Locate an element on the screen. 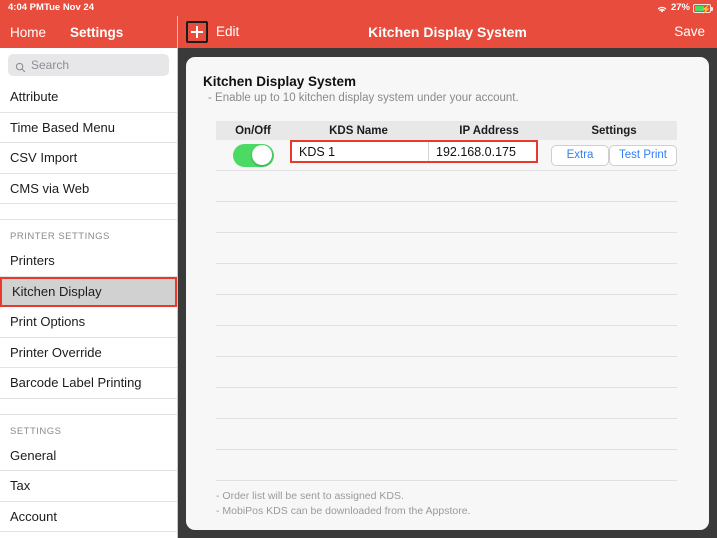 The height and width of the screenshot is (538, 717). sidebar-item-cms-via-web: CMS via Web is located at coordinates (88, 188).